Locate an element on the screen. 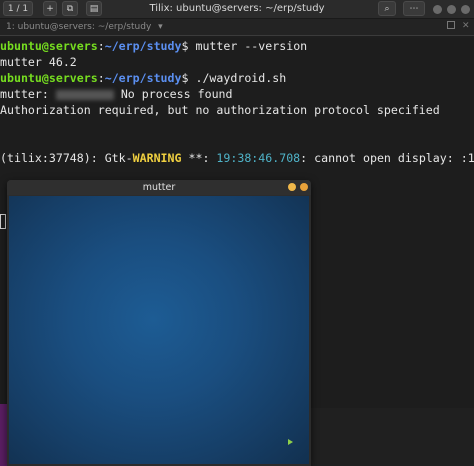 The image size is (474, 466). add-session-button: + is located at coordinates (50, 8).